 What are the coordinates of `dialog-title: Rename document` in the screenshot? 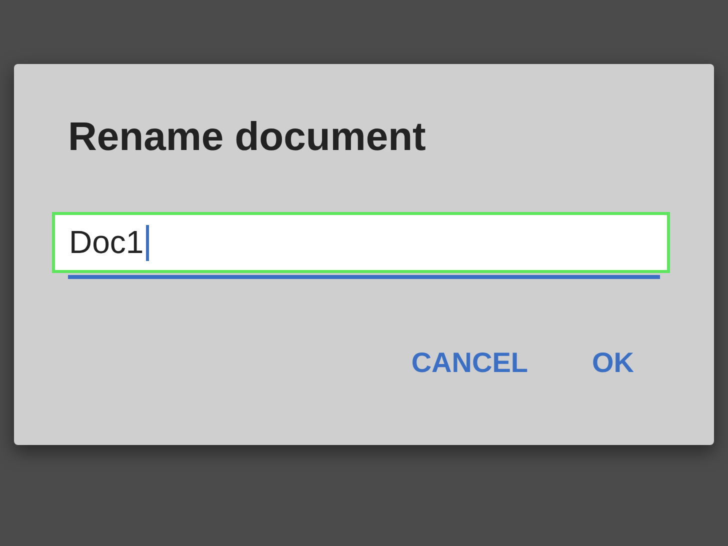 It's located at (247, 137).